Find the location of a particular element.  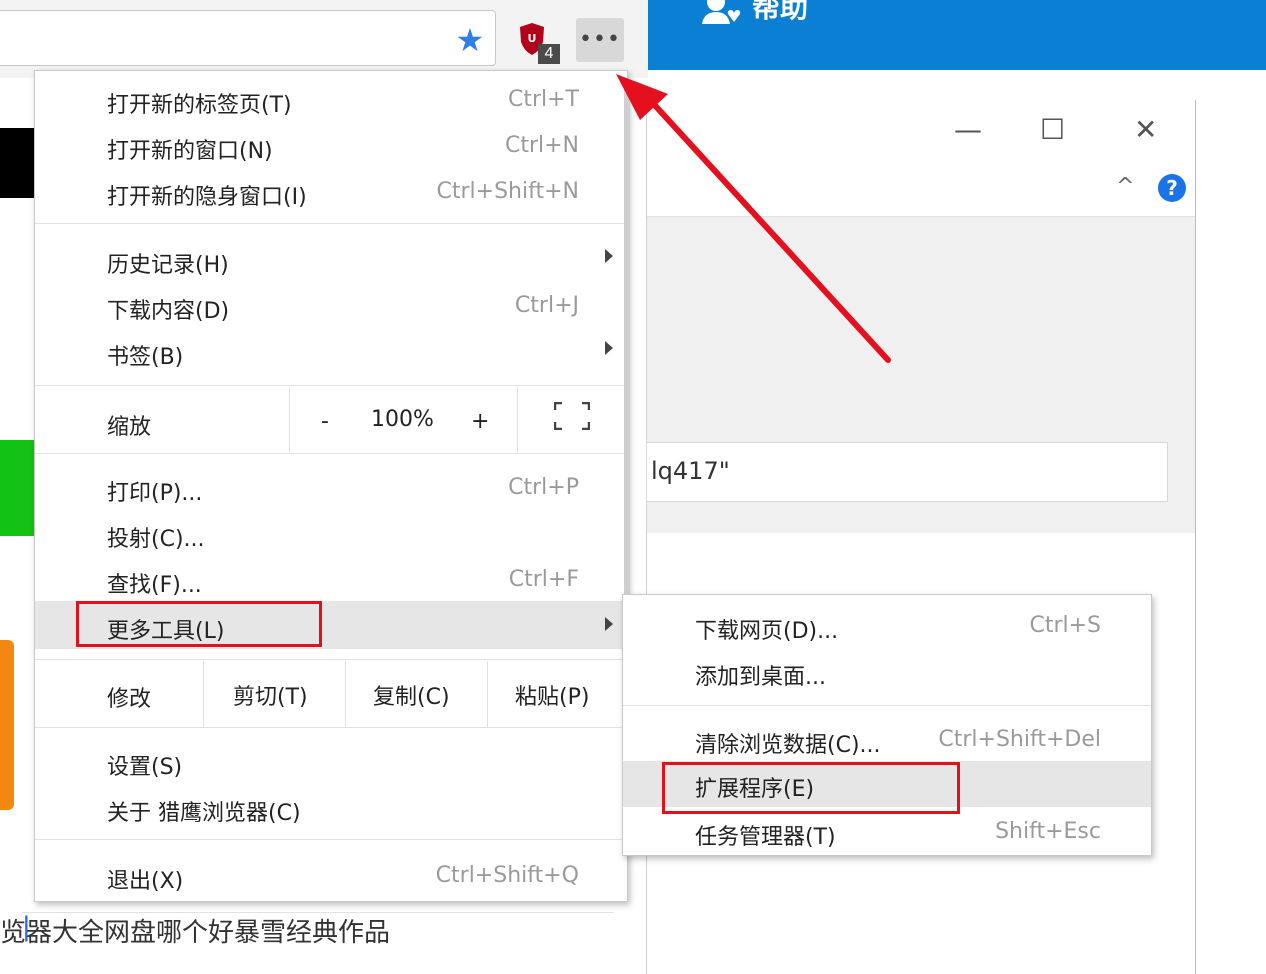

submenu-item-label: 任务管理器(T) is located at coordinates (765, 837).